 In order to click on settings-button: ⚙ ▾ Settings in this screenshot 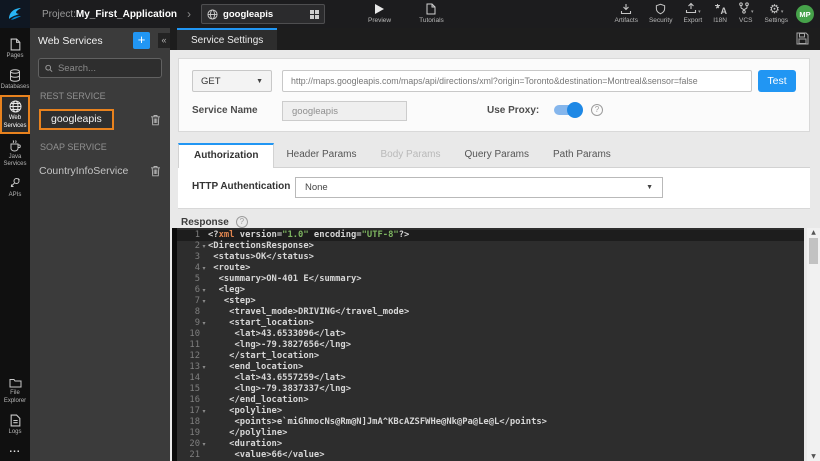, I will do `click(777, 13)`.